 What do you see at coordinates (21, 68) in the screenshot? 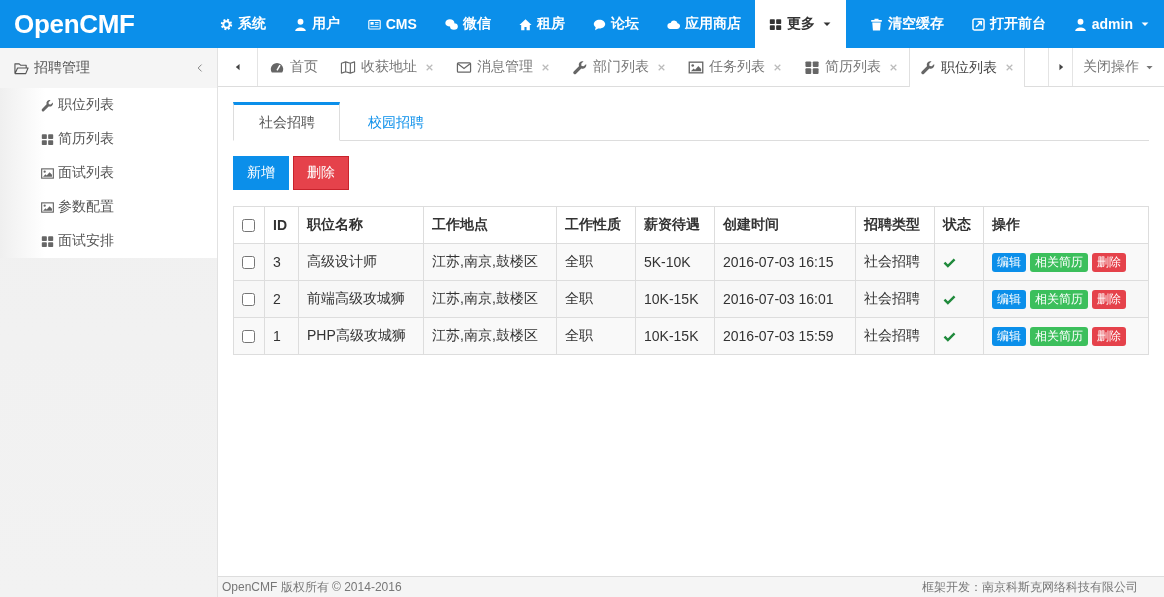
I see `folder-icon` at bounding box center [21, 68].